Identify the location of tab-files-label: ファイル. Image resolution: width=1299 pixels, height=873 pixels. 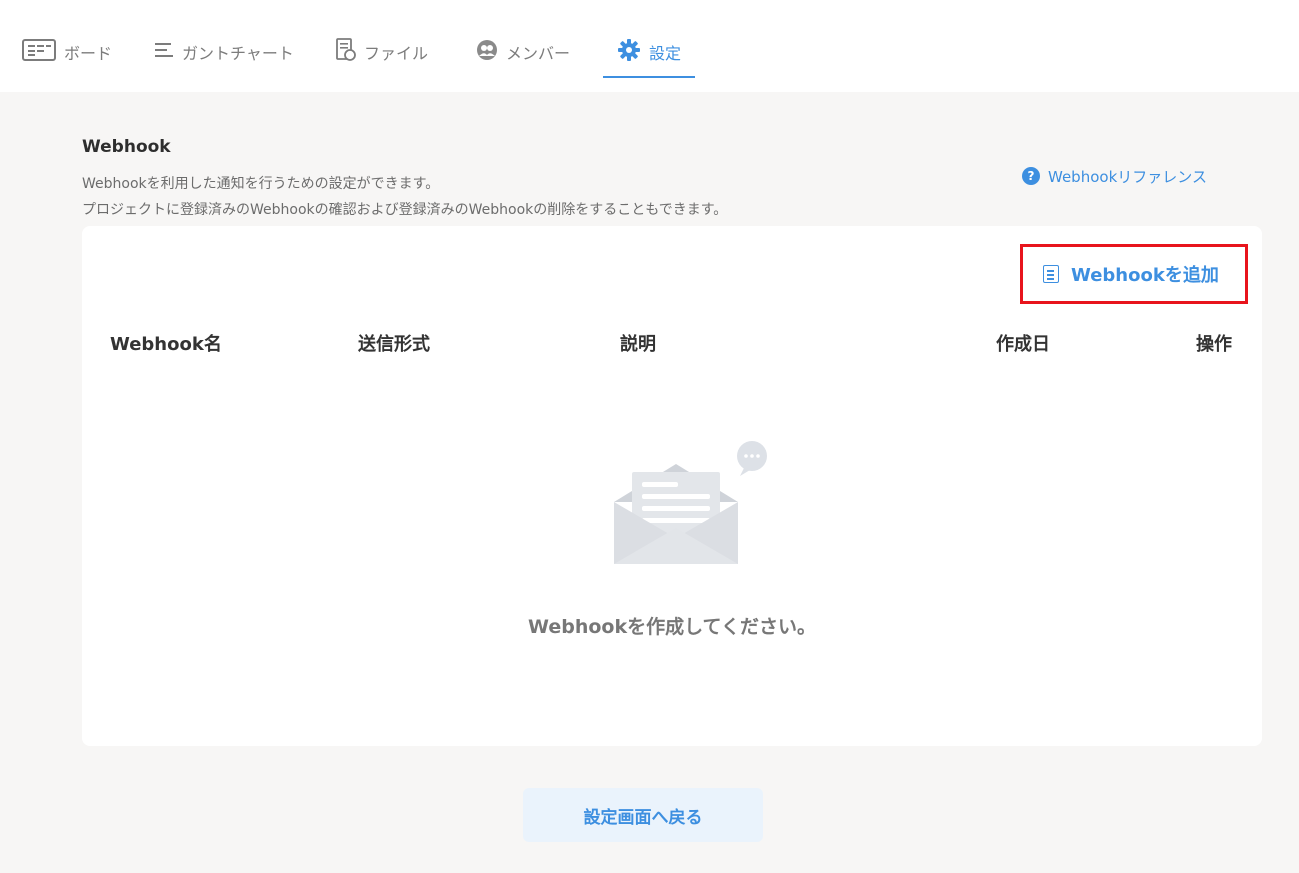
(396, 53).